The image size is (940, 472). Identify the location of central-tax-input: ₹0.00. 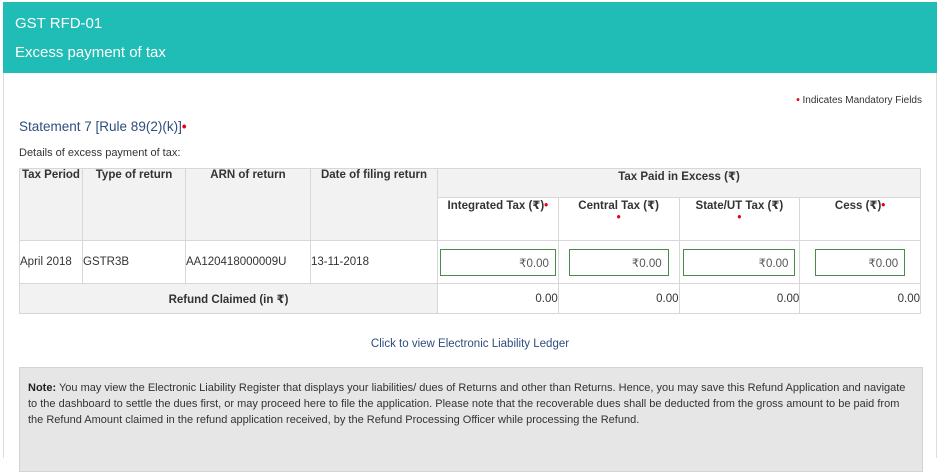
(618, 262).